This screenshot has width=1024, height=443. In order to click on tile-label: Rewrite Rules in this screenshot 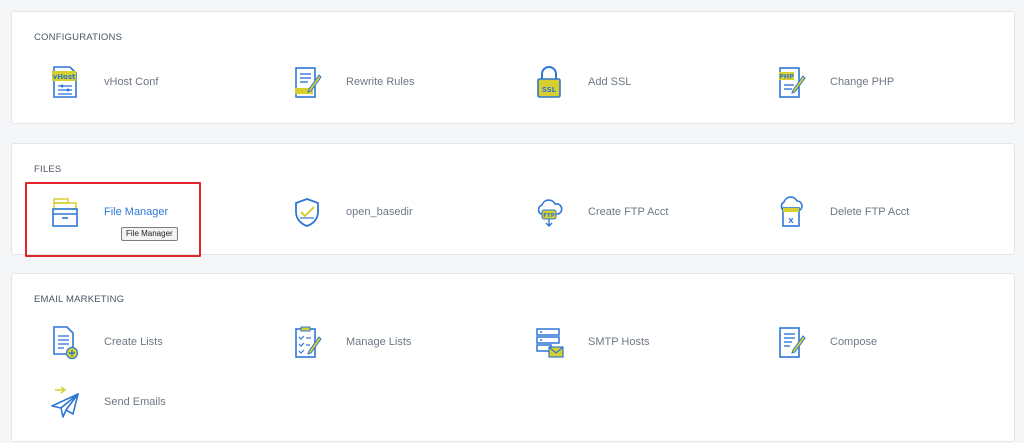, I will do `click(380, 82)`.